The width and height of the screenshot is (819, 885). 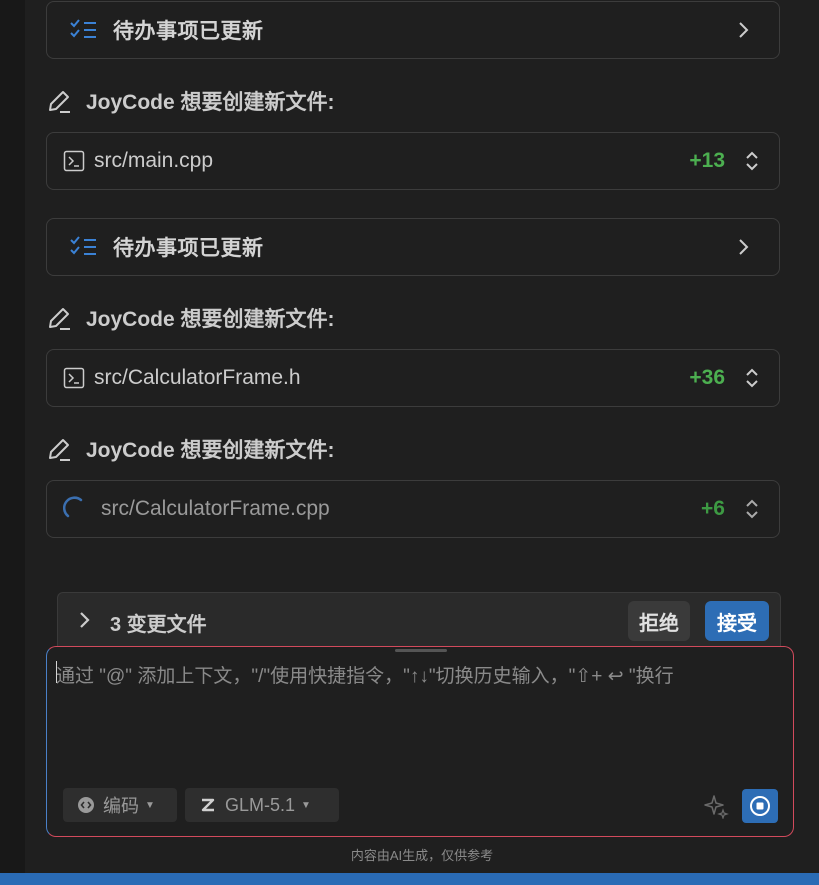 What do you see at coordinates (409, 879) in the screenshot?
I see `status-bar` at bounding box center [409, 879].